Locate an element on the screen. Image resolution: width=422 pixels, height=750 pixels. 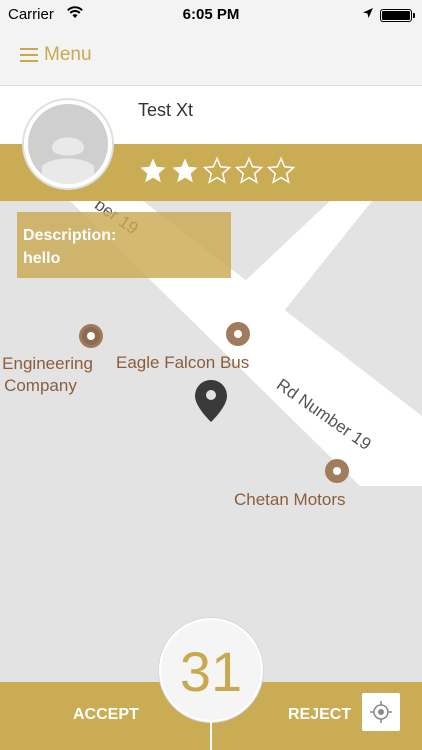
nav-header: Menu is located at coordinates (211, 58).